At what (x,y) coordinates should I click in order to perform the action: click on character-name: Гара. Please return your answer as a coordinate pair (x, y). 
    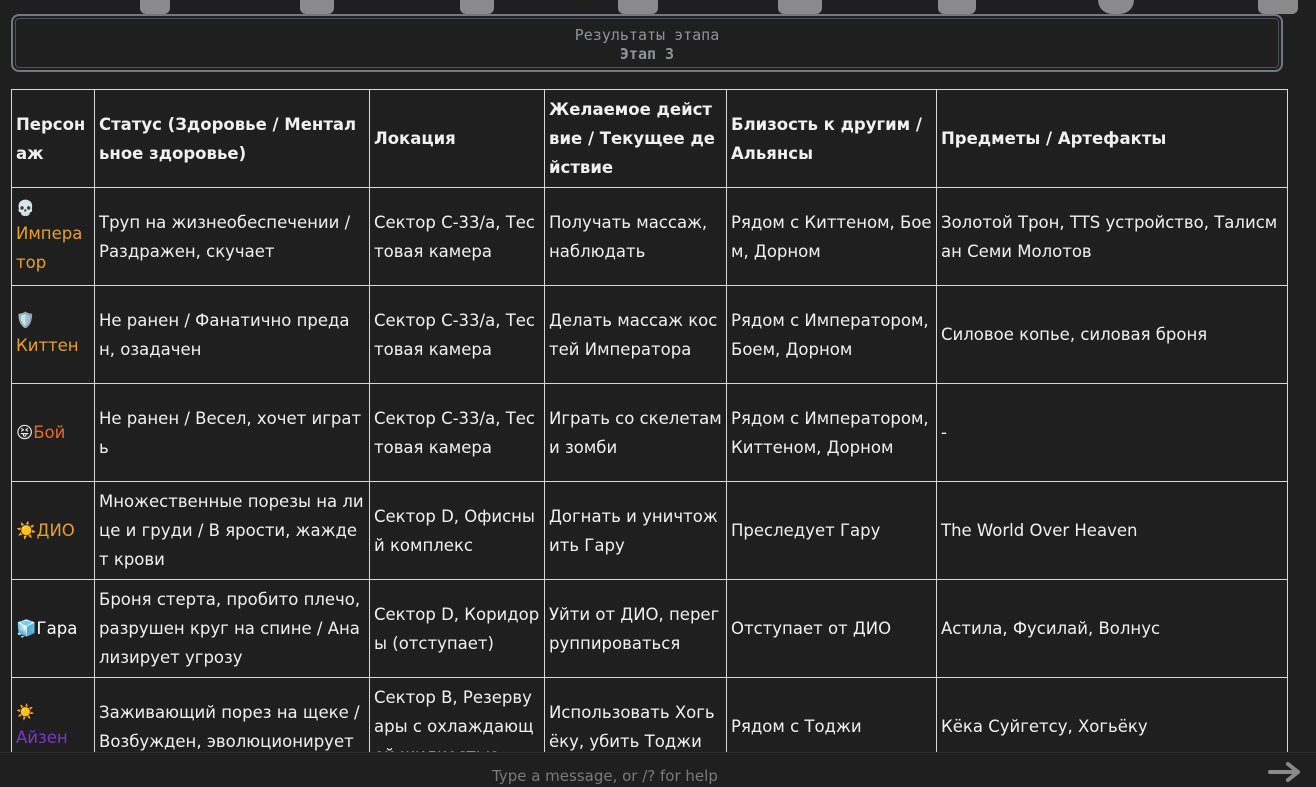
    Looking at the image, I should click on (57, 628).